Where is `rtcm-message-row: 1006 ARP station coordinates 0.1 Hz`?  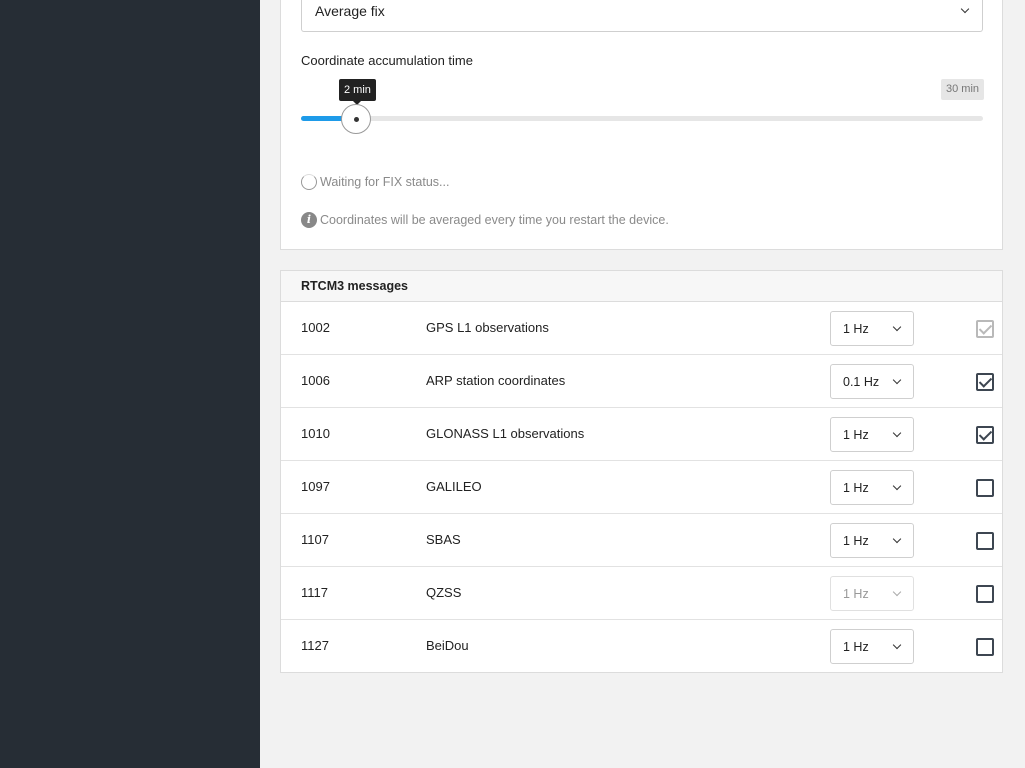
rtcm-message-row: 1006 ARP station coordinates 0.1 Hz is located at coordinates (641, 381).